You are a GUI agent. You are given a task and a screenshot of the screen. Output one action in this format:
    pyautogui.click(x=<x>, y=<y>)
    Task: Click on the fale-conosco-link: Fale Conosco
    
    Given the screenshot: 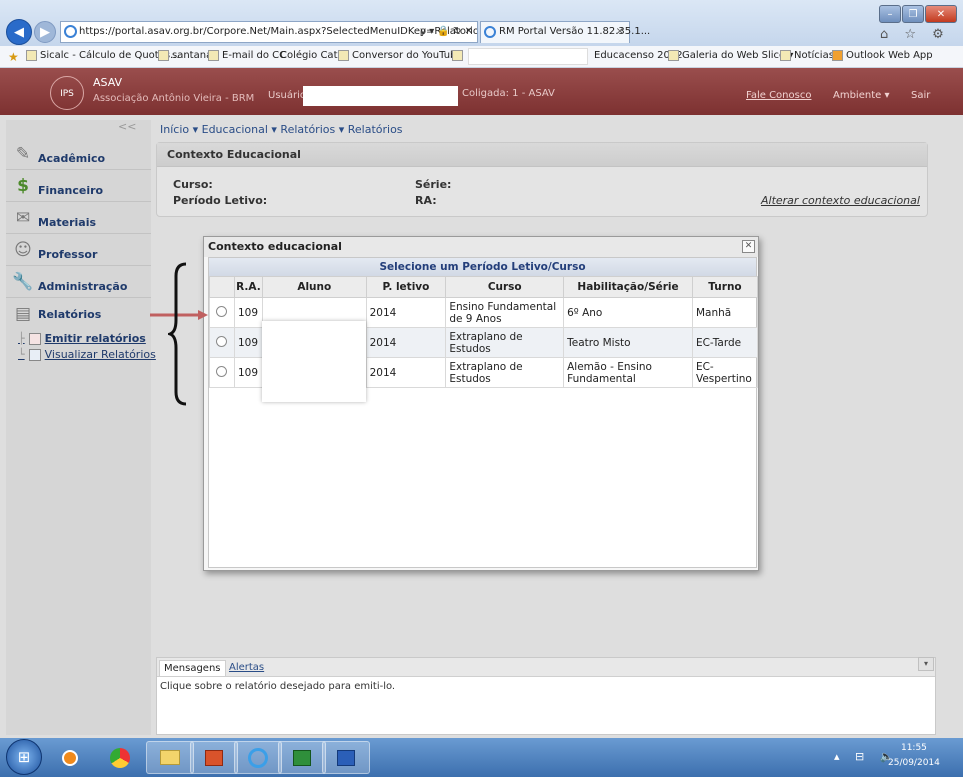 What is the action you would take?
    pyautogui.click(x=778, y=95)
    